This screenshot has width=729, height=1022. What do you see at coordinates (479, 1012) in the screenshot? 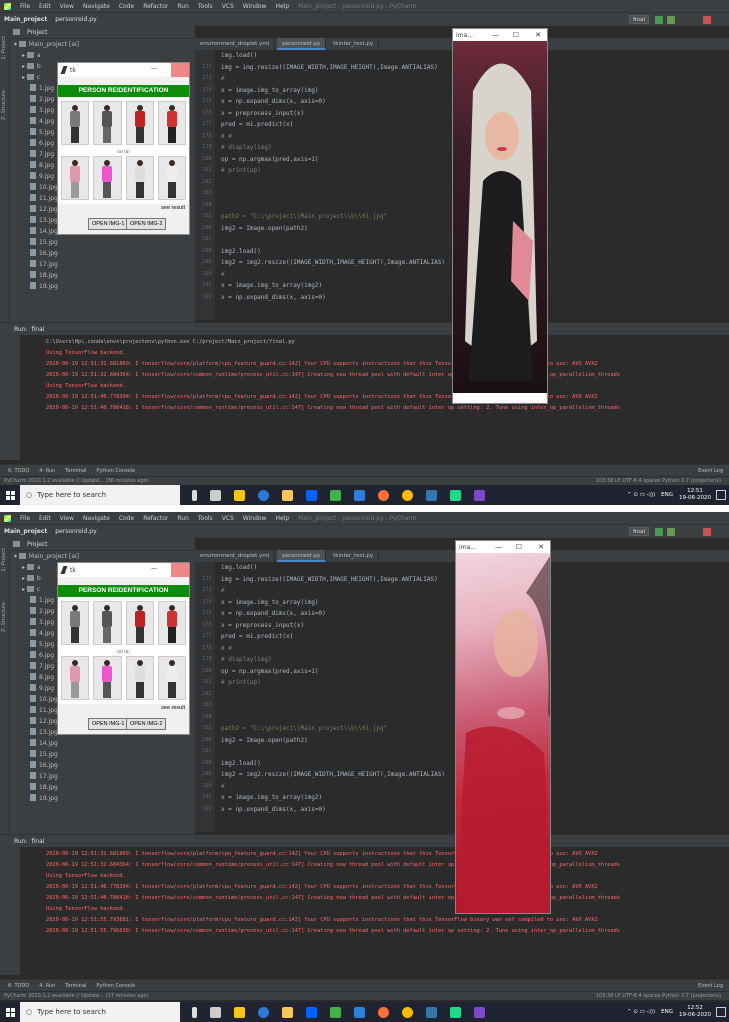
I see `feather-app-icon` at bounding box center [479, 1012].